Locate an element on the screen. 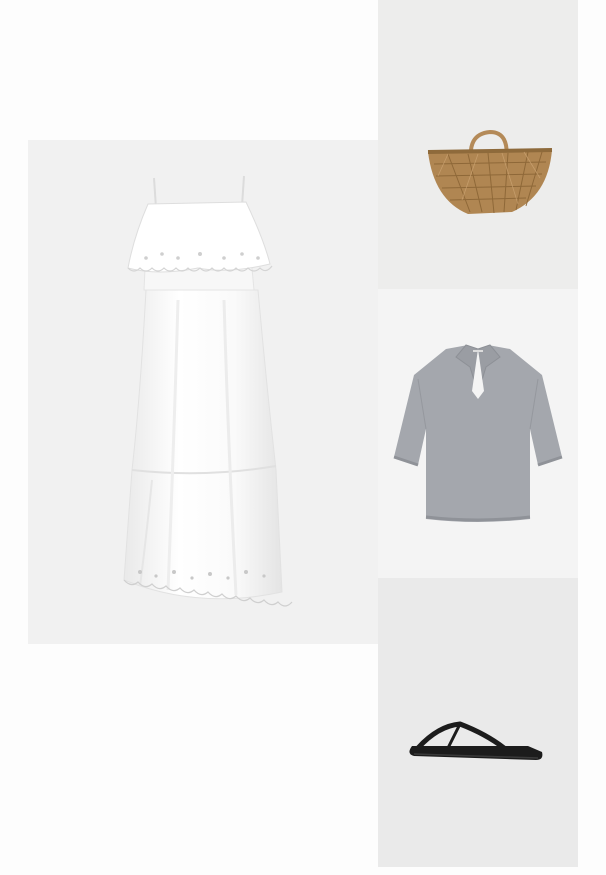 This screenshot has height=875, width=606. black-flat-thong-sandal-icon is located at coordinates (476, 740).